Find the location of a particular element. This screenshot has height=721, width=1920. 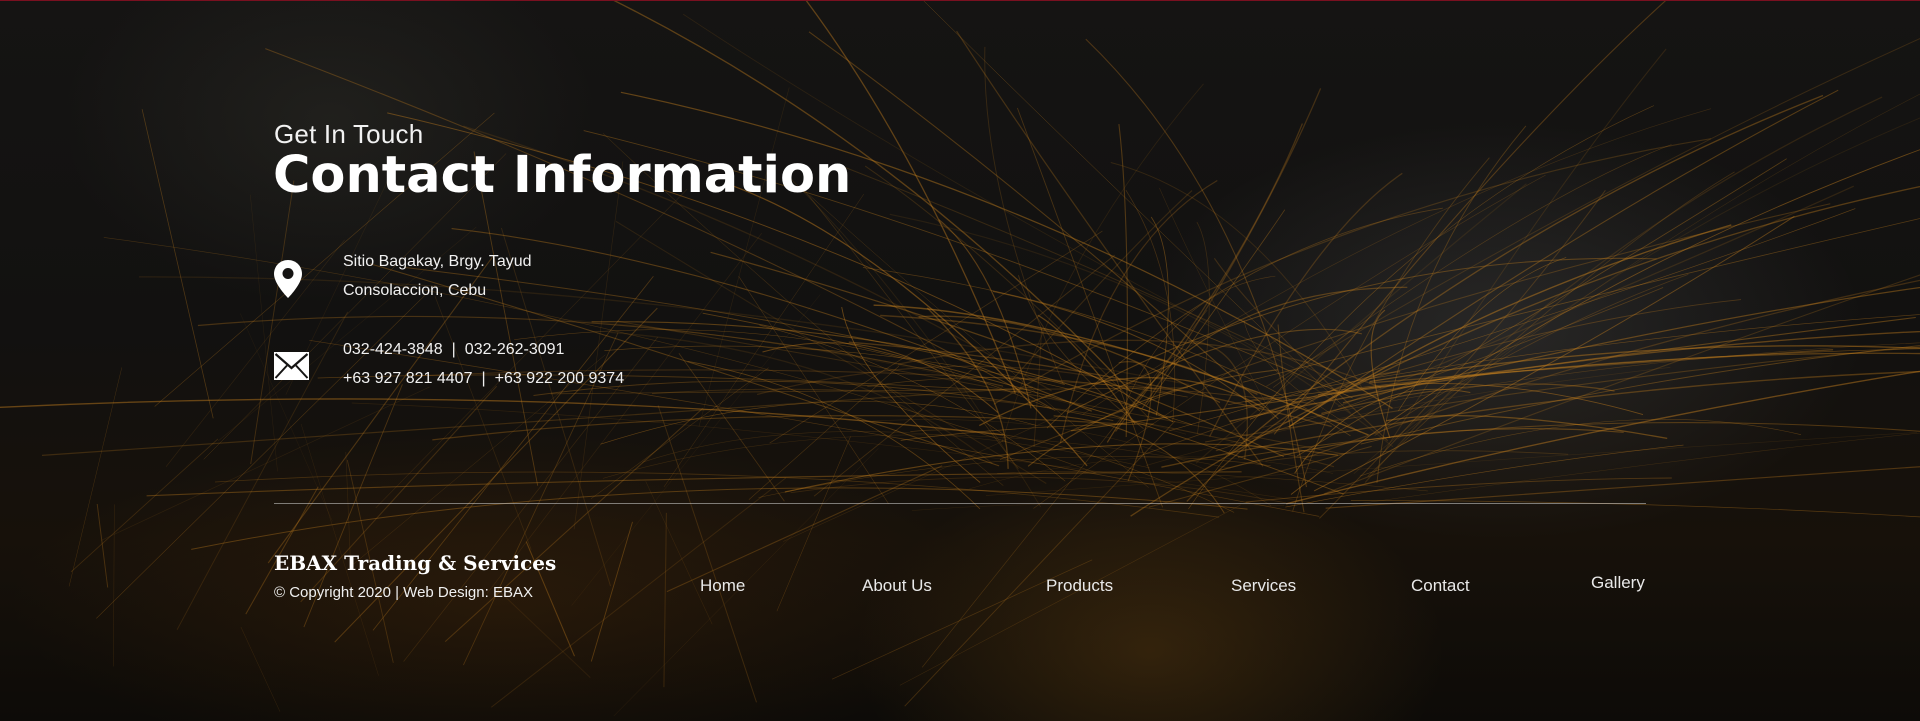

address-line-1: Sitio Bagakay, Brgy. Tayud is located at coordinates (437, 261).